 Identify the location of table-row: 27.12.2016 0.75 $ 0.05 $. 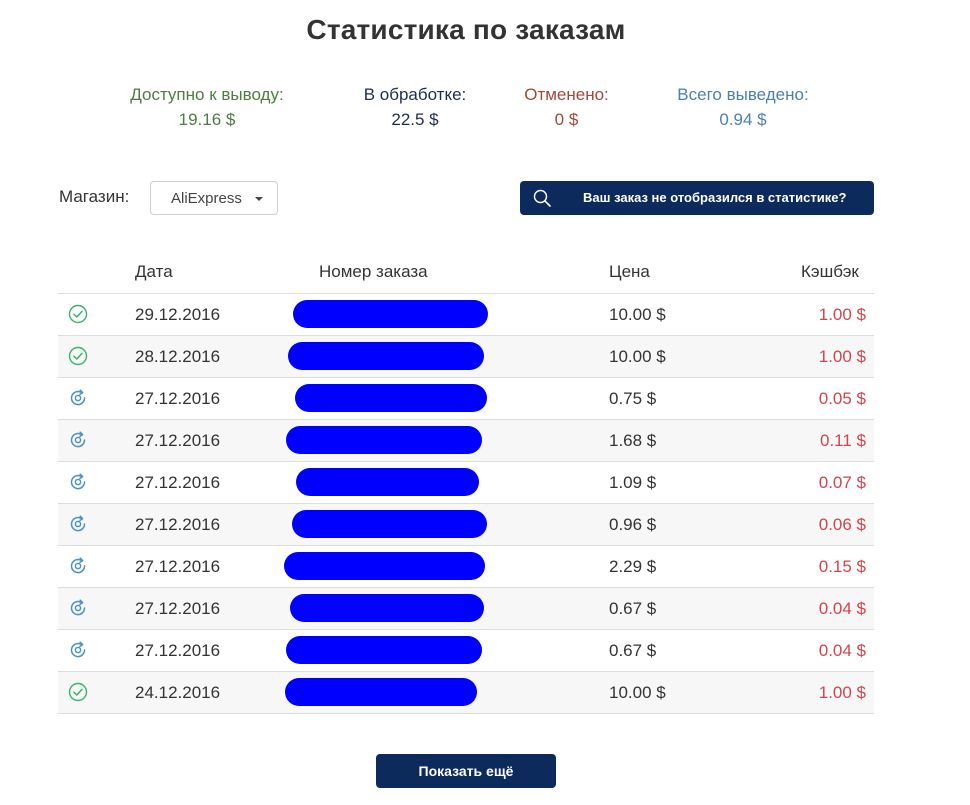
(466, 399).